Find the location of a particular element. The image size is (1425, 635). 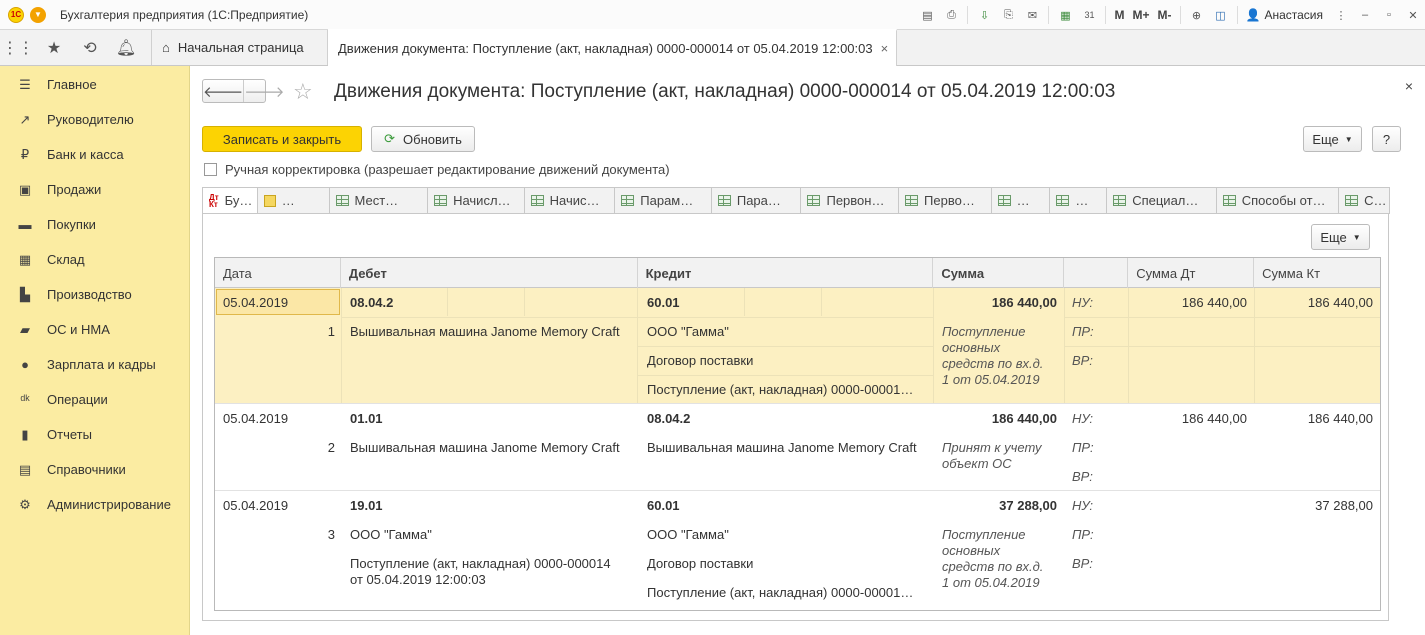

col-sum-kt: Сумма Кт is located at coordinates (1317, 273).